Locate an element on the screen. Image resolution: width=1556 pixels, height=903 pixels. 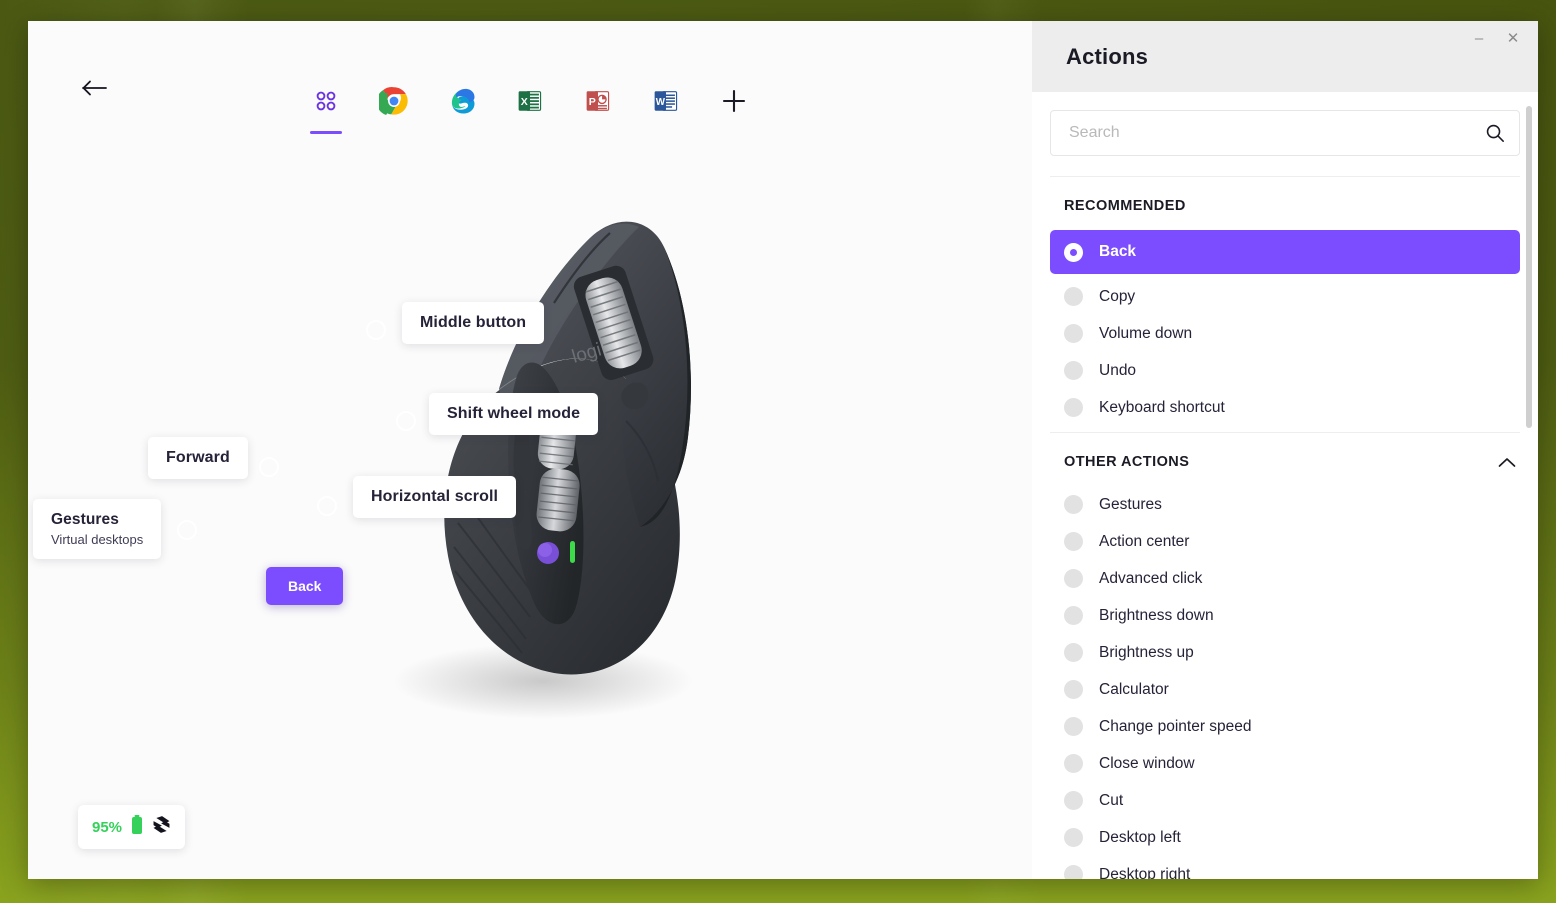
hotspot-horizontal-scroll is located at coordinates (327, 506).